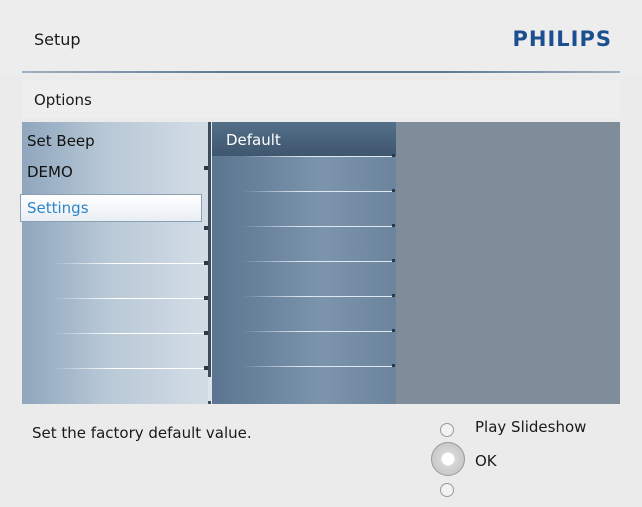 The width and height of the screenshot is (642, 507). What do you see at coordinates (63, 100) in the screenshot?
I see `options-label: Options` at bounding box center [63, 100].